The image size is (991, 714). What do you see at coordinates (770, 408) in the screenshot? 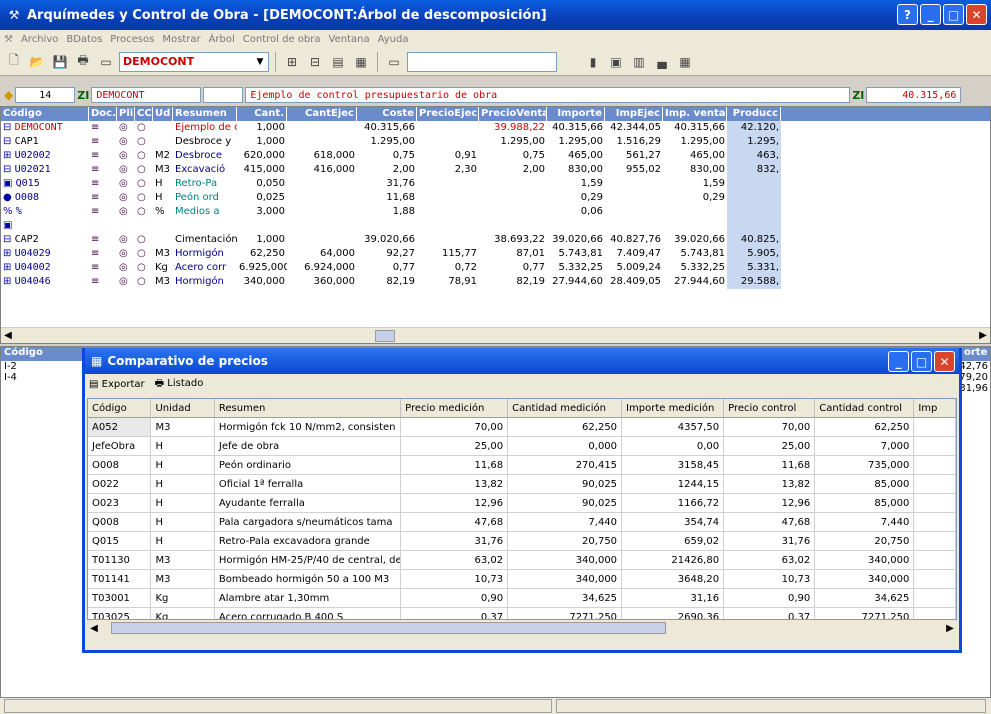
I see `grid-col-header: Precio control` at bounding box center [770, 408].